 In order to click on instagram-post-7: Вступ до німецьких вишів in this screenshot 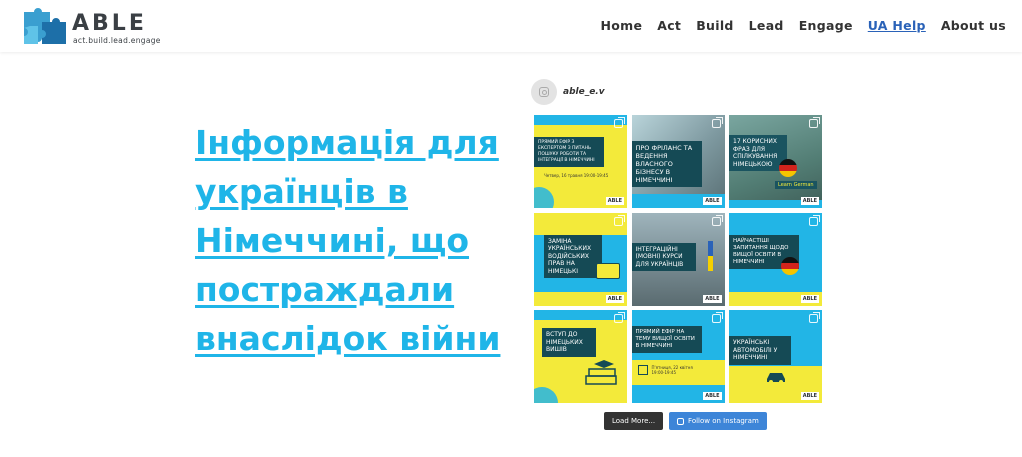, I will do `click(580, 356)`.